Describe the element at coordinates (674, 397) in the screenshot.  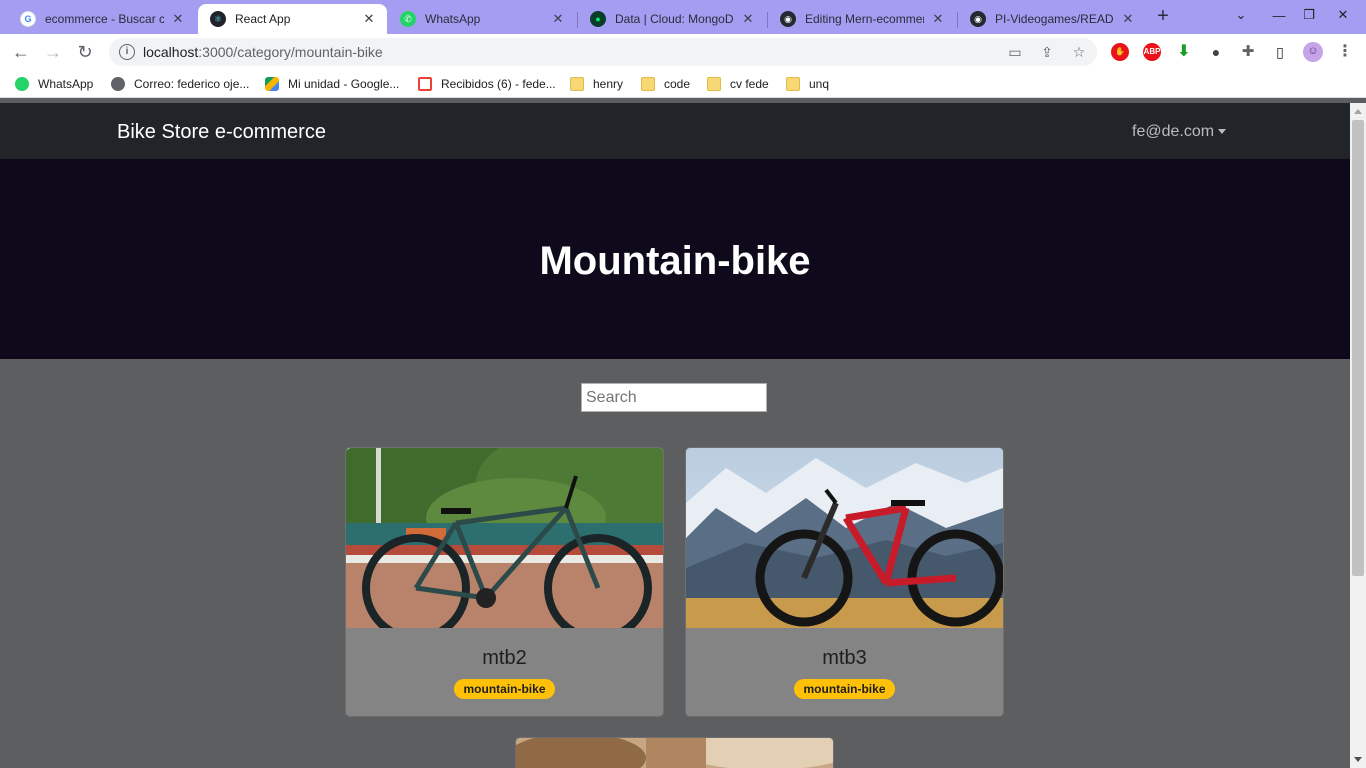
I see `search-input` at that location.